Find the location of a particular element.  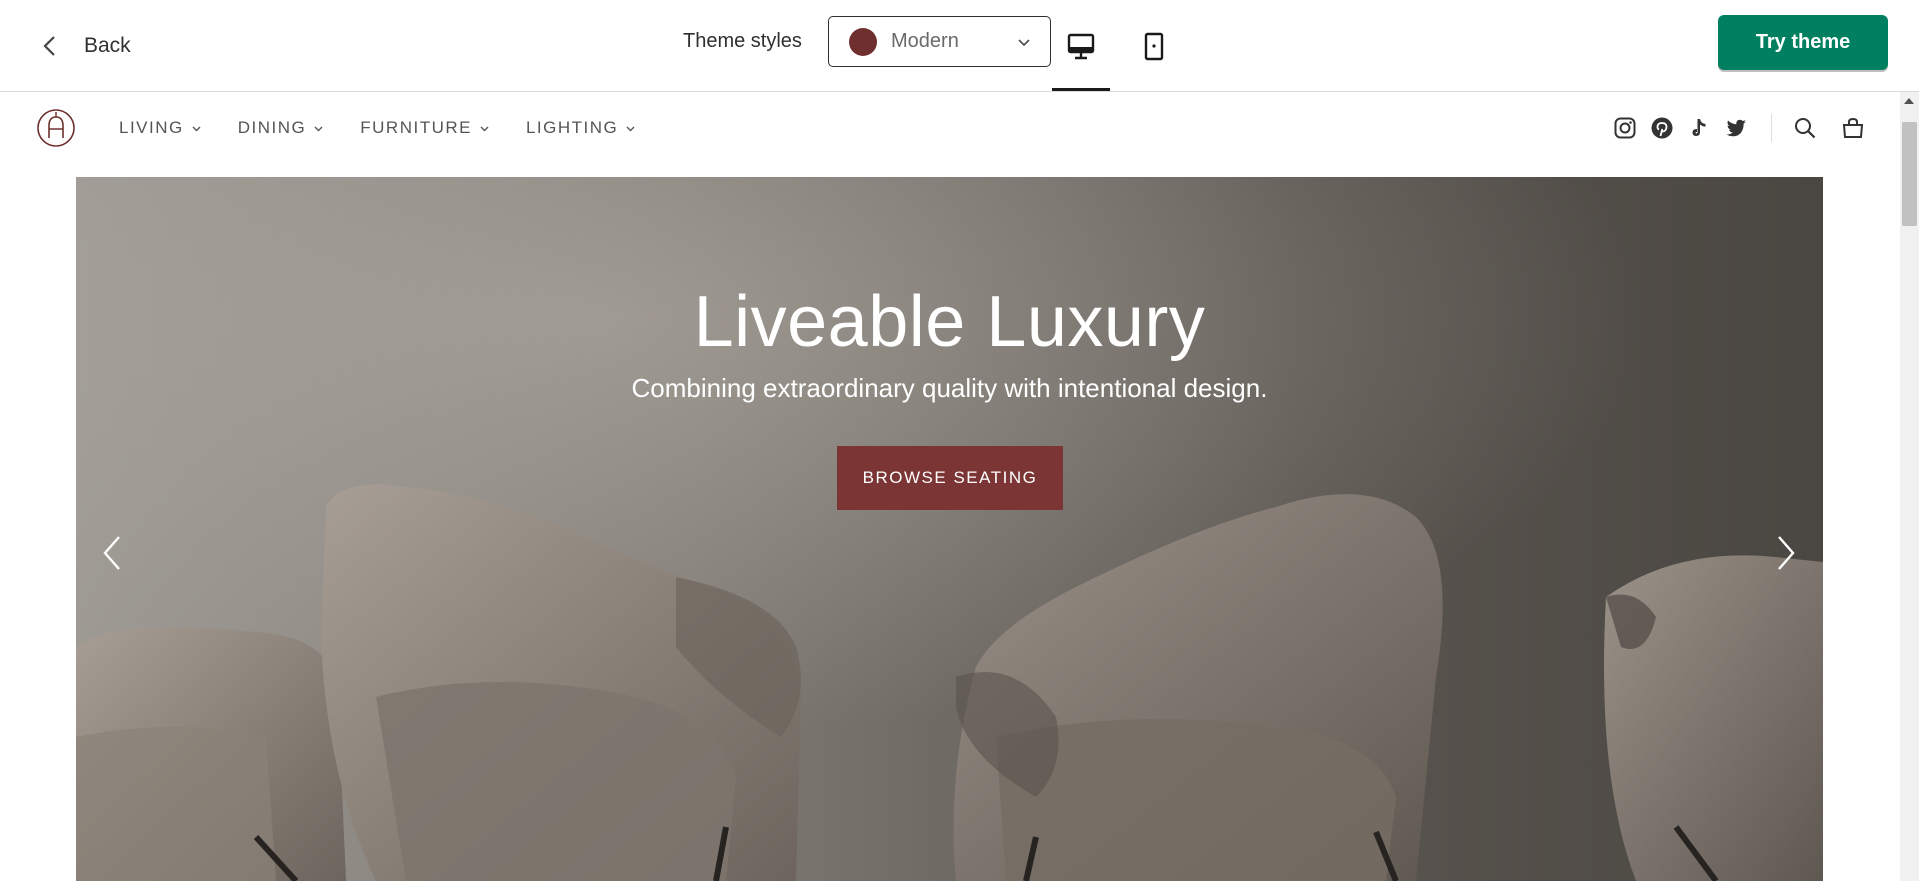

pinterest-icon is located at coordinates (1662, 128).